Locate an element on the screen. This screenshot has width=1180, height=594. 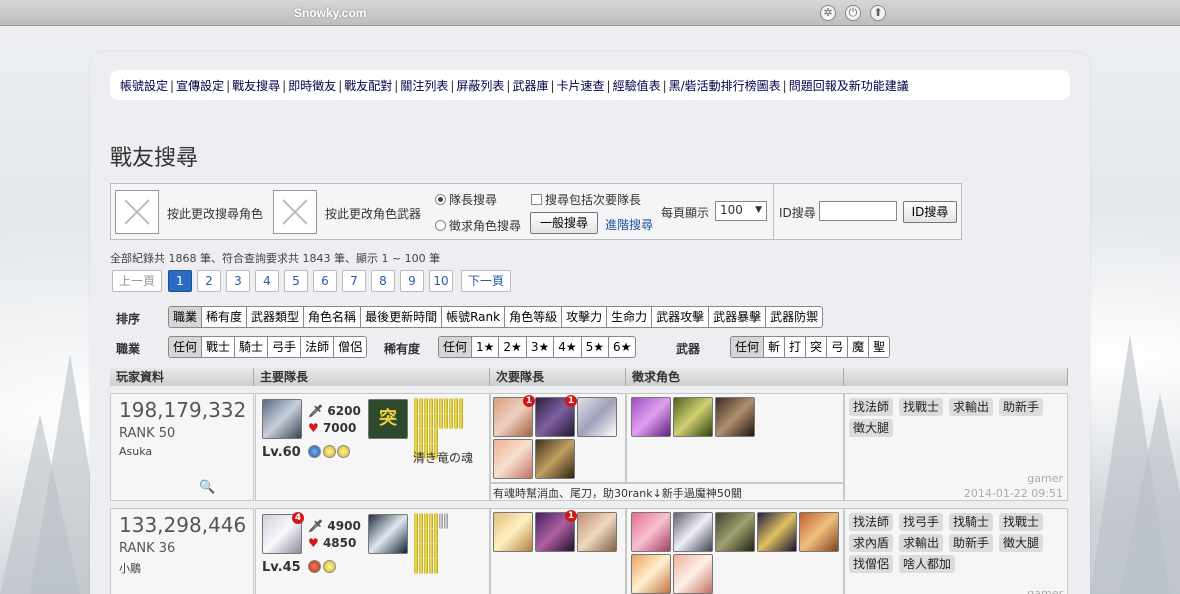
weapon-option: 打 is located at coordinates (796, 347).